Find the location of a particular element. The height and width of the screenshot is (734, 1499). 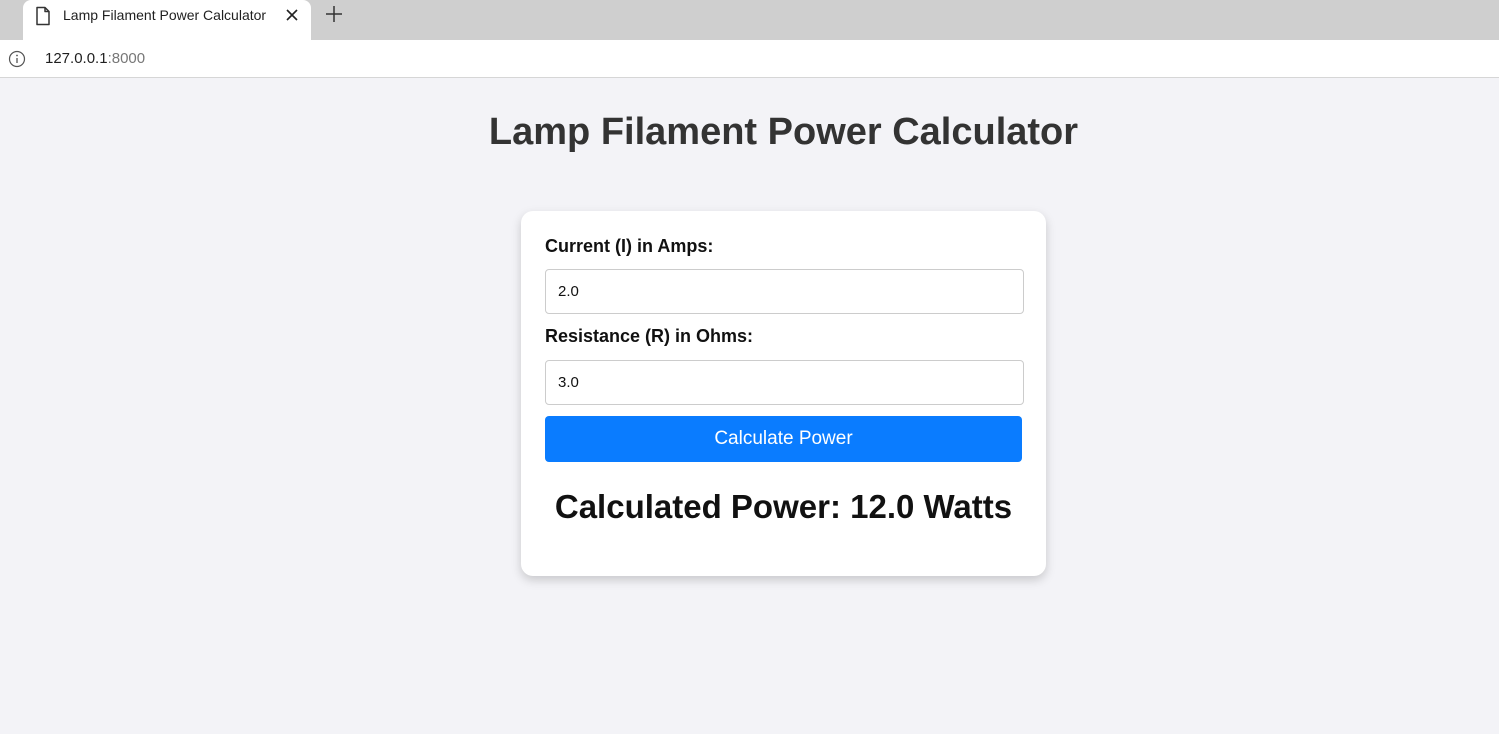

url-text: 127.0.0.1:8000 is located at coordinates (95, 59).